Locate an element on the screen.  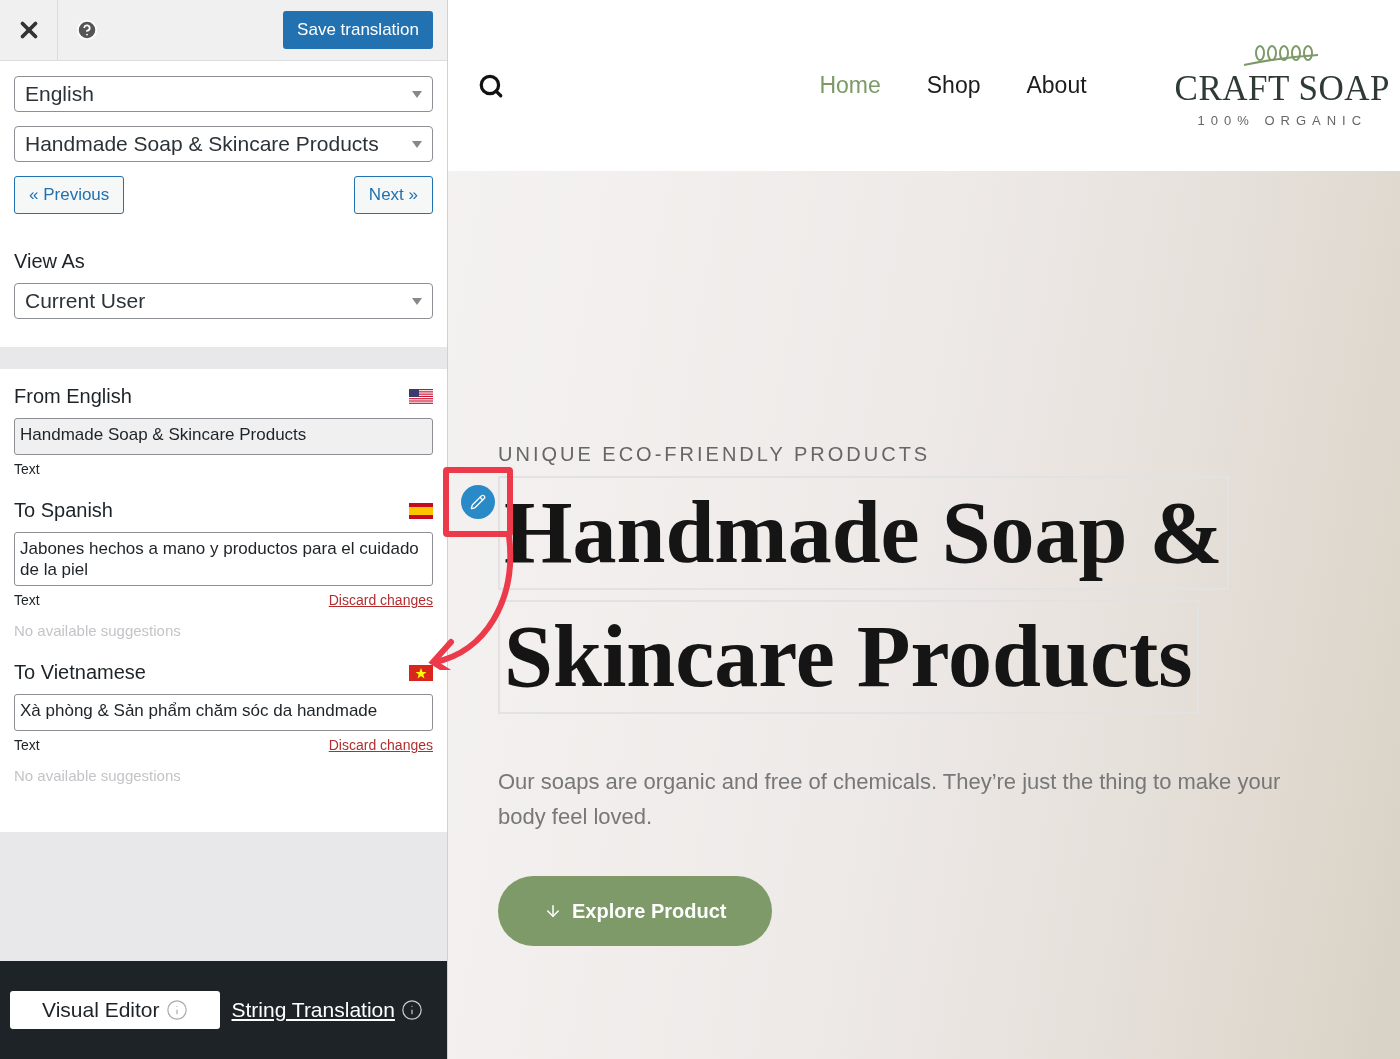
hero-text: Our soaps are organic and free of chemicals. They’re just the thing to make your body feel loved. is located at coordinates (890, 799).